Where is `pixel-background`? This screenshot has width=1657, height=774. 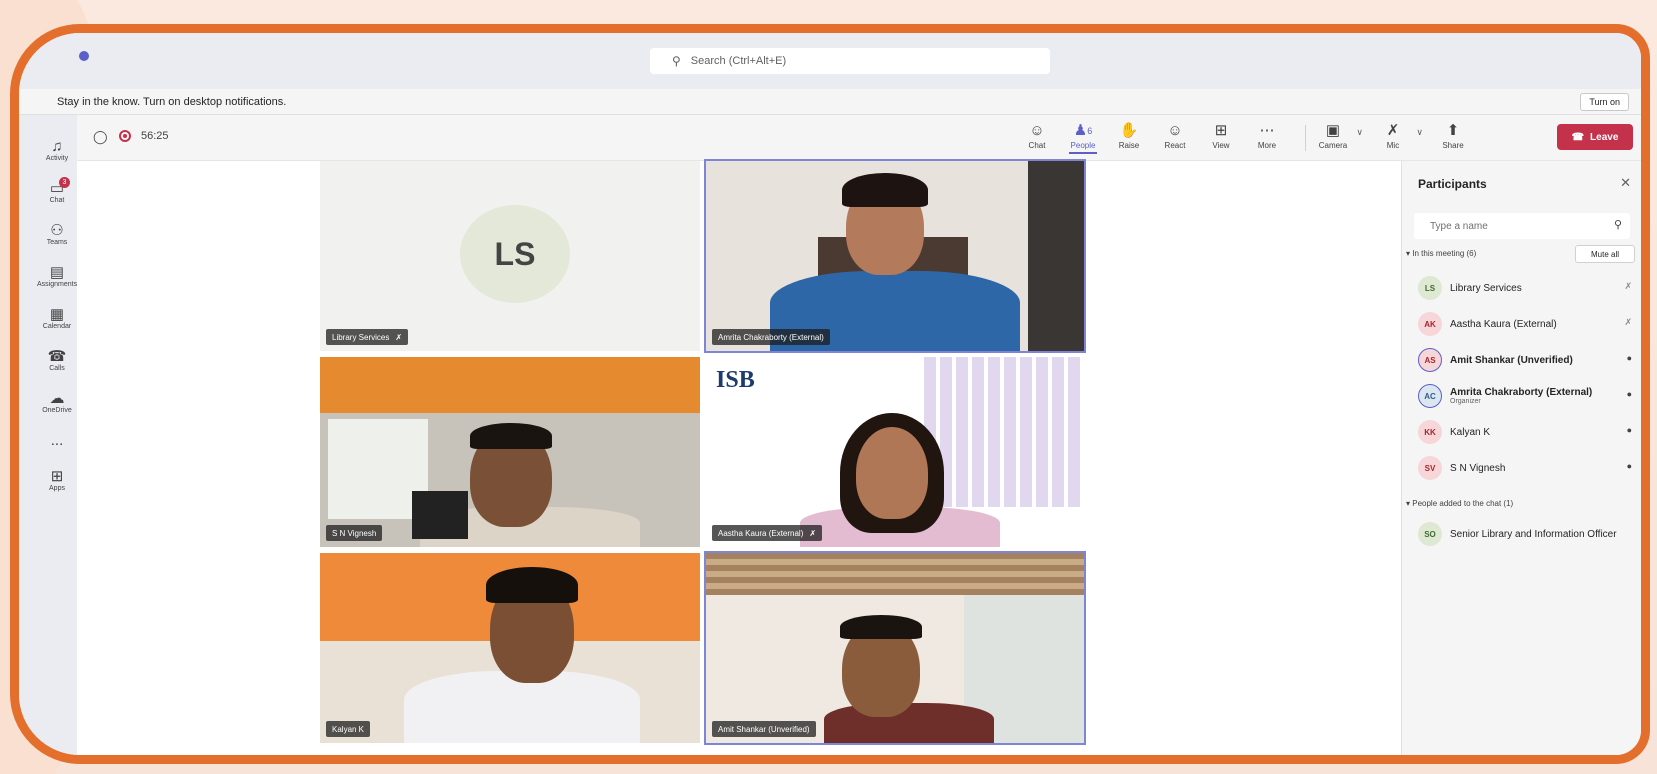 pixel-background is located at coordinates (1004, 432).